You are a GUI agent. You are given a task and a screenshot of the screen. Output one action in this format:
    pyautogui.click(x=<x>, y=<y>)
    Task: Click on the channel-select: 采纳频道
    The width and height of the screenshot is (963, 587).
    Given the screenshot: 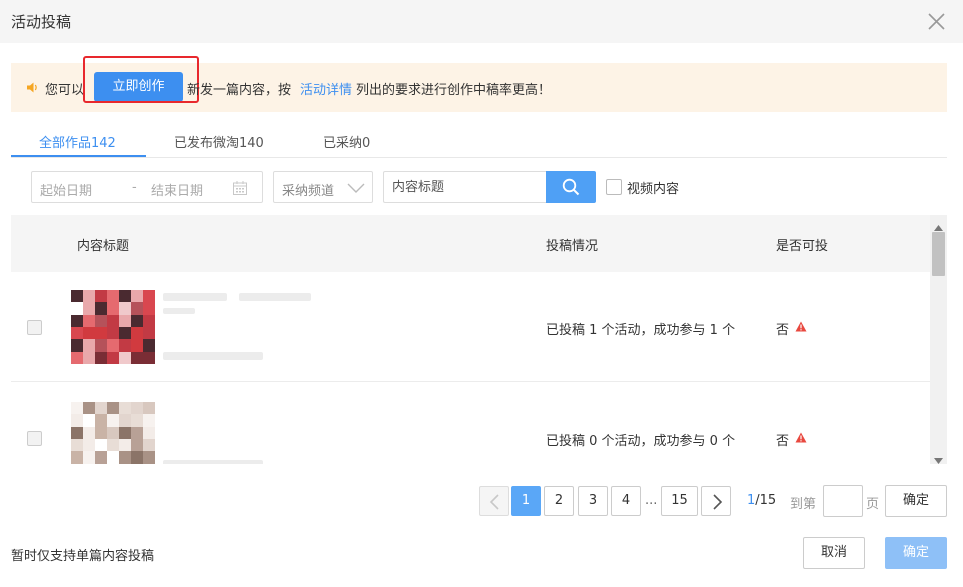 What is the action you would take?
    pyautogui.click(x=323, y=187)
    